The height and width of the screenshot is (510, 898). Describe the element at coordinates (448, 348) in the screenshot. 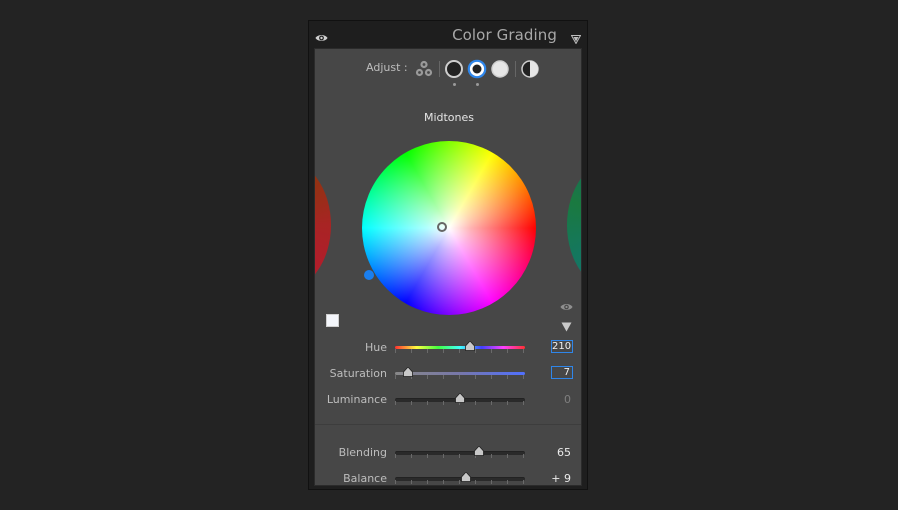

I see `hue-row: Hue 210` at that location.